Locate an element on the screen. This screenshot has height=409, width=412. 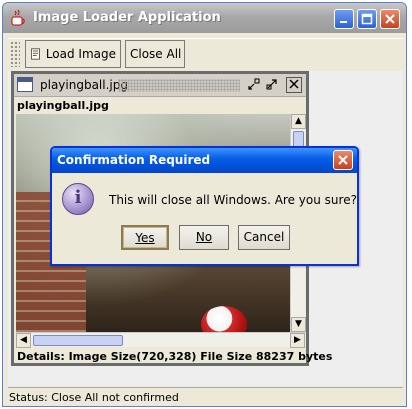
cancel-label: Cancel is located at coordinates (264, 237).